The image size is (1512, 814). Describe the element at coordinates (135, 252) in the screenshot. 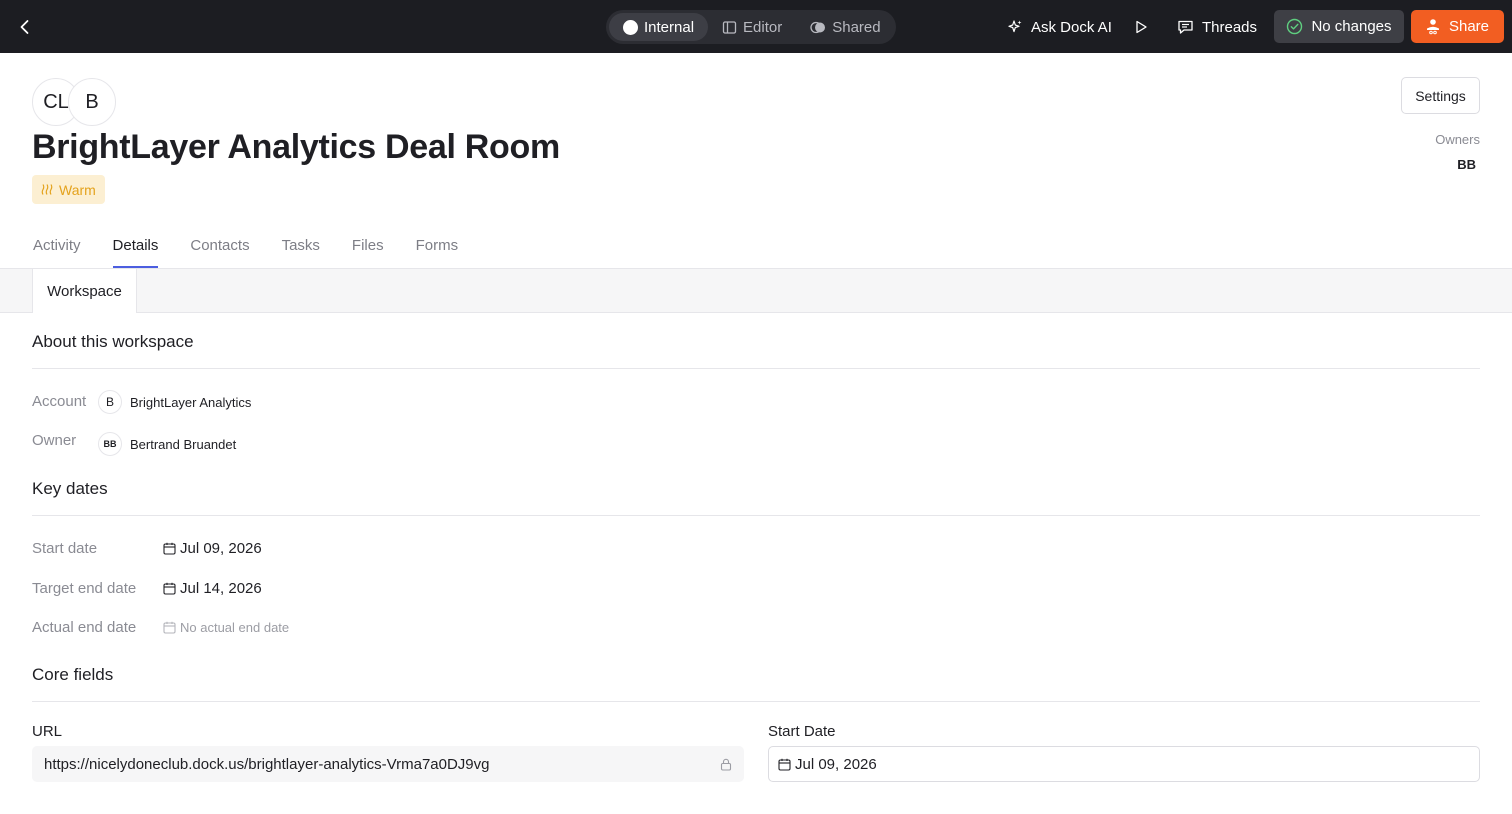

I see `tab-details: Details` at that location.